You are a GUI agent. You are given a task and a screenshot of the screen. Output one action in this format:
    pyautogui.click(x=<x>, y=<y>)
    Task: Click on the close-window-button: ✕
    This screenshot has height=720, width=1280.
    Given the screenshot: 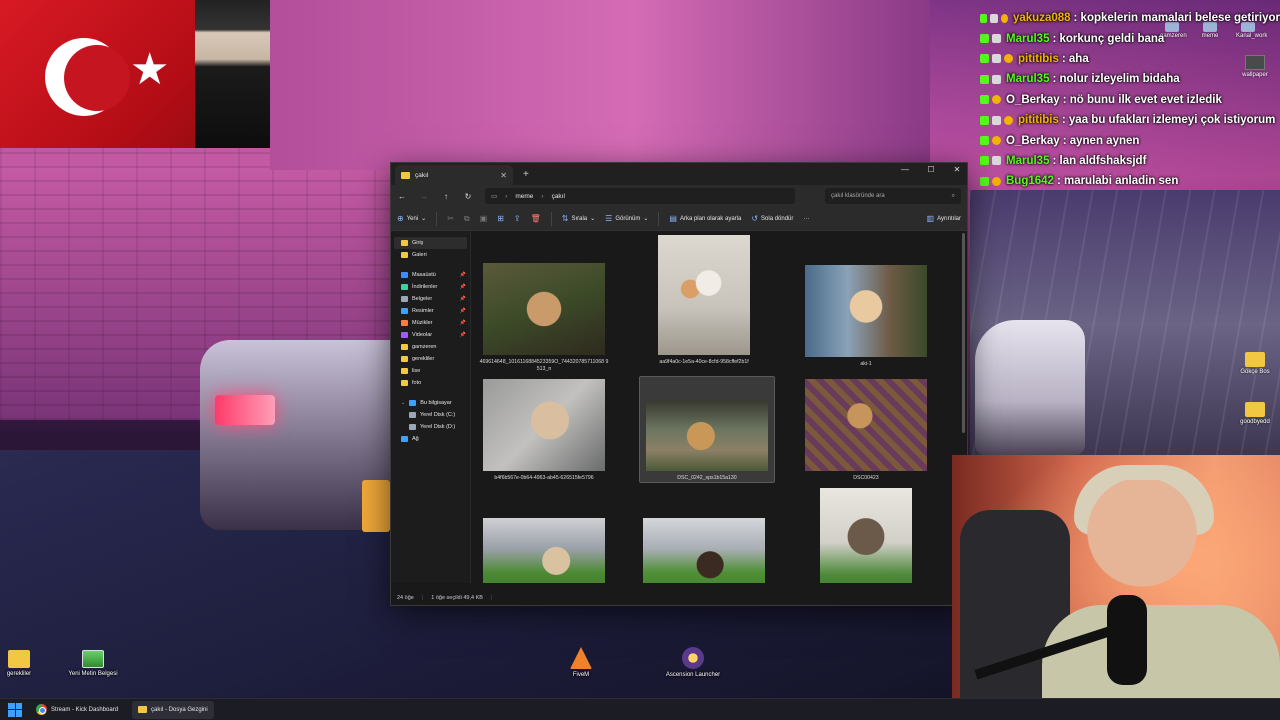 What is the action you would take?
    pyautogui.click(x=957, y=169)
    